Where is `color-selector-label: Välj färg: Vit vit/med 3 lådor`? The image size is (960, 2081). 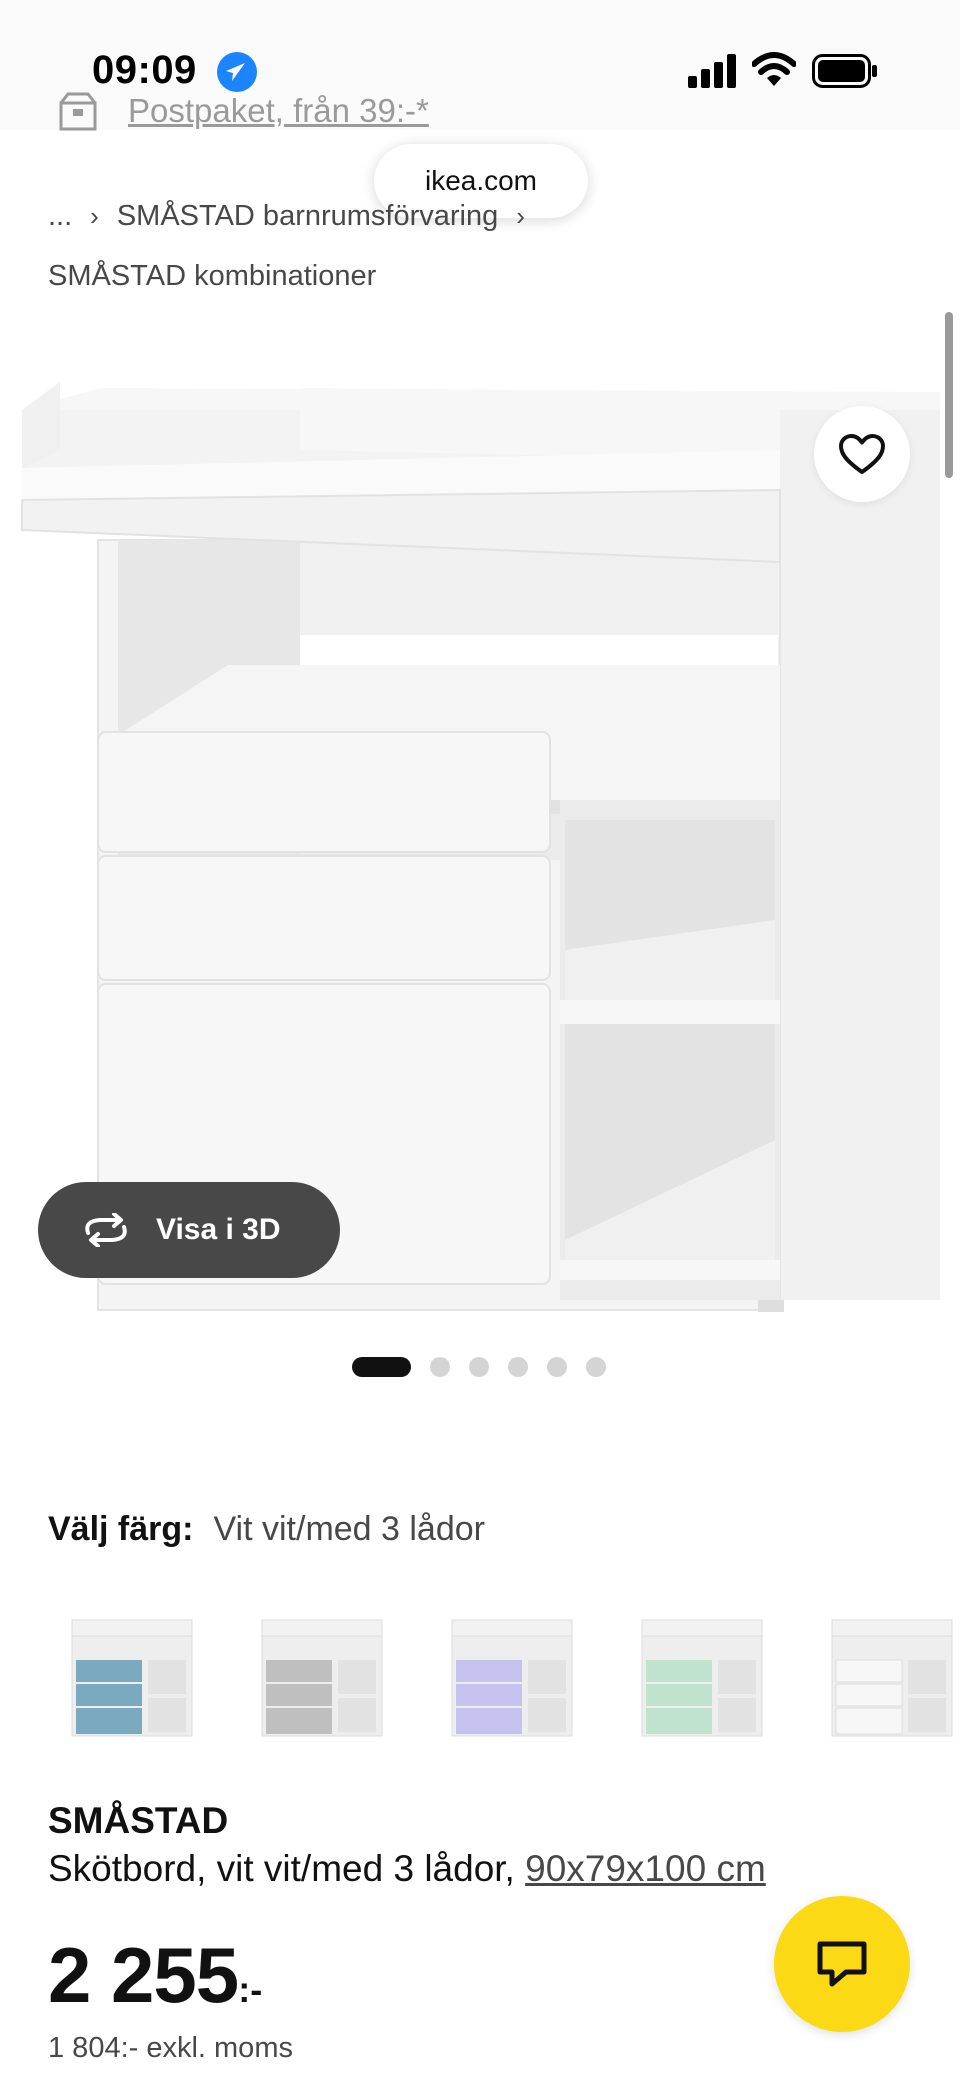
color-selector-label: Välj färg: Vit vit/med 3 lådor is located at coordinates (266, 1529).